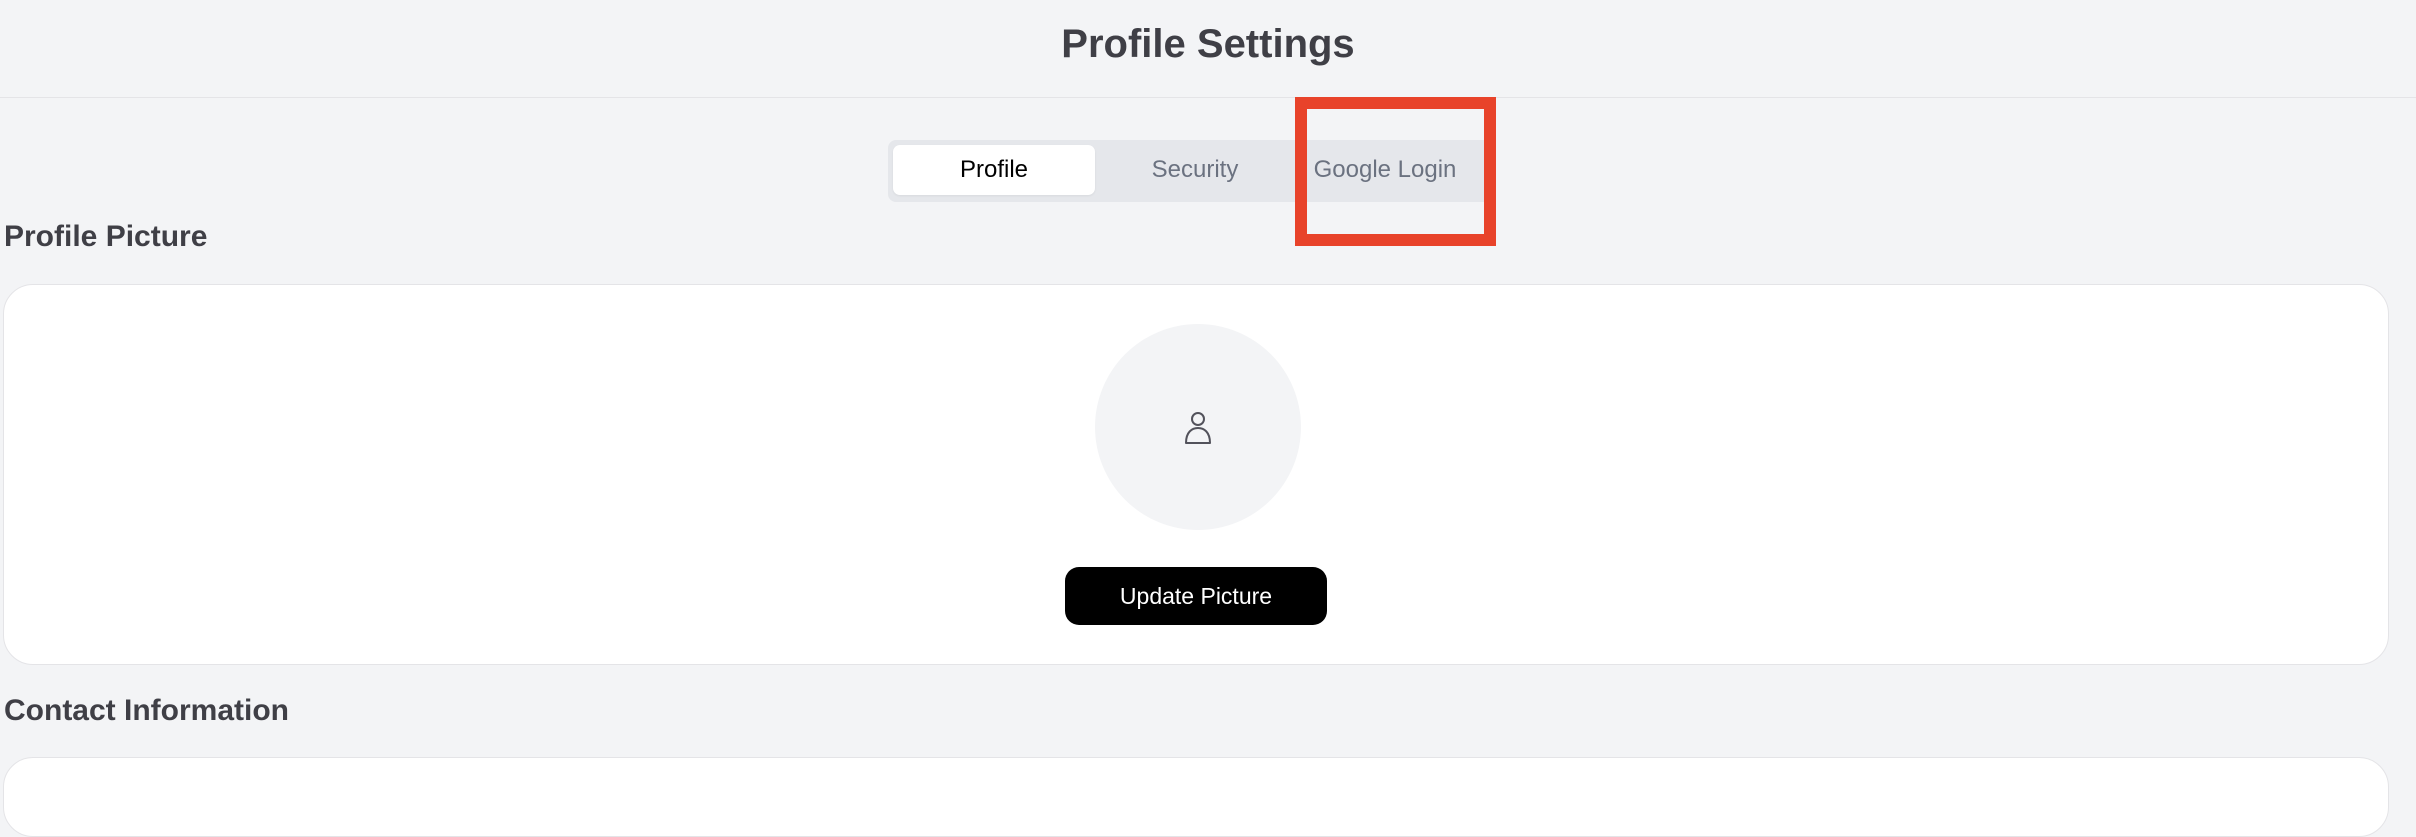 This screenshot has height=837, width=2416. I want to click on profile-picture-heading: Profile Picture, so click(106, 236).